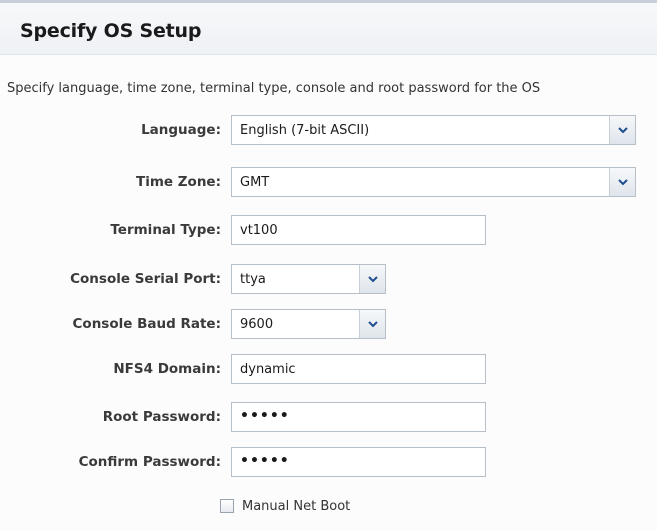  I want to click on console-baud-rate-dropdown-button, so click(372, 324).